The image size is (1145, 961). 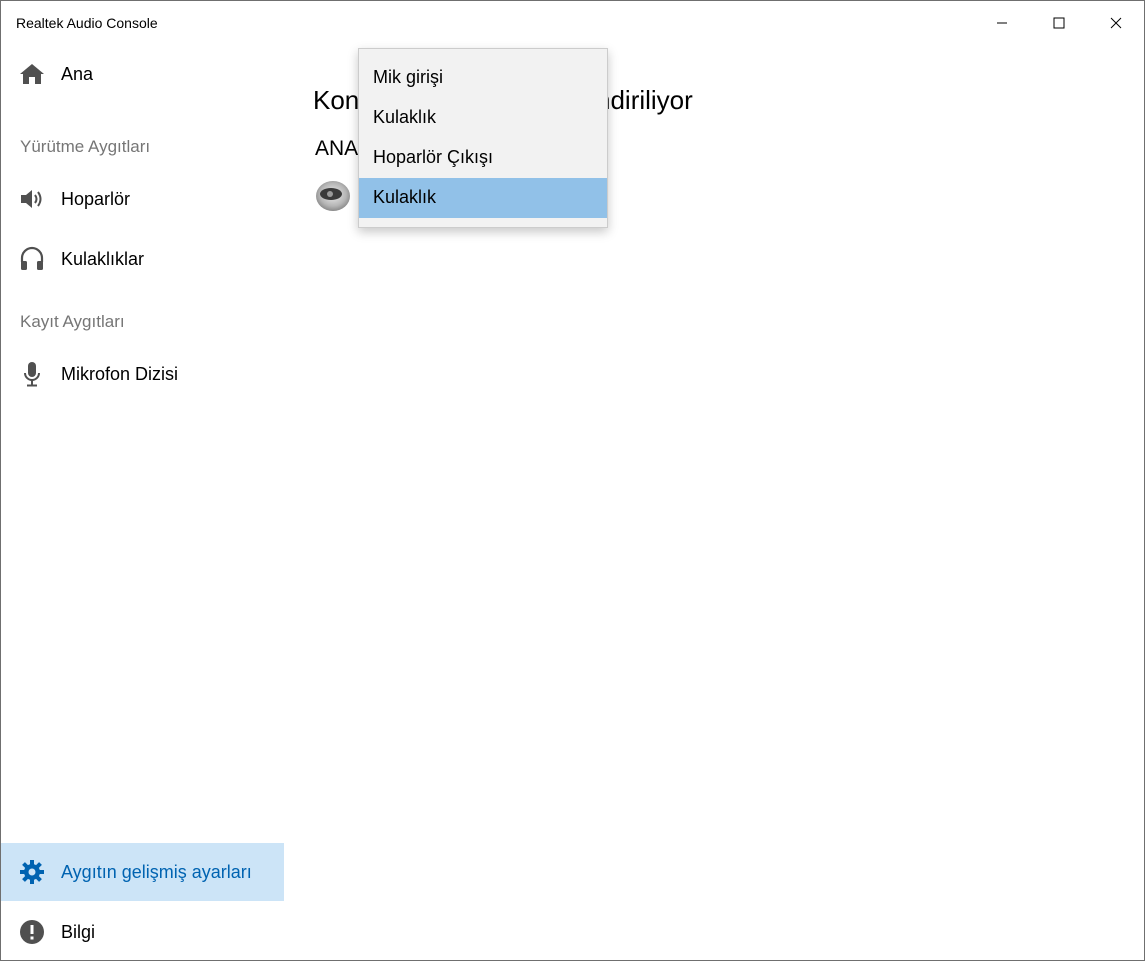 I want to click on close-button, so click(x=1115, y=23).